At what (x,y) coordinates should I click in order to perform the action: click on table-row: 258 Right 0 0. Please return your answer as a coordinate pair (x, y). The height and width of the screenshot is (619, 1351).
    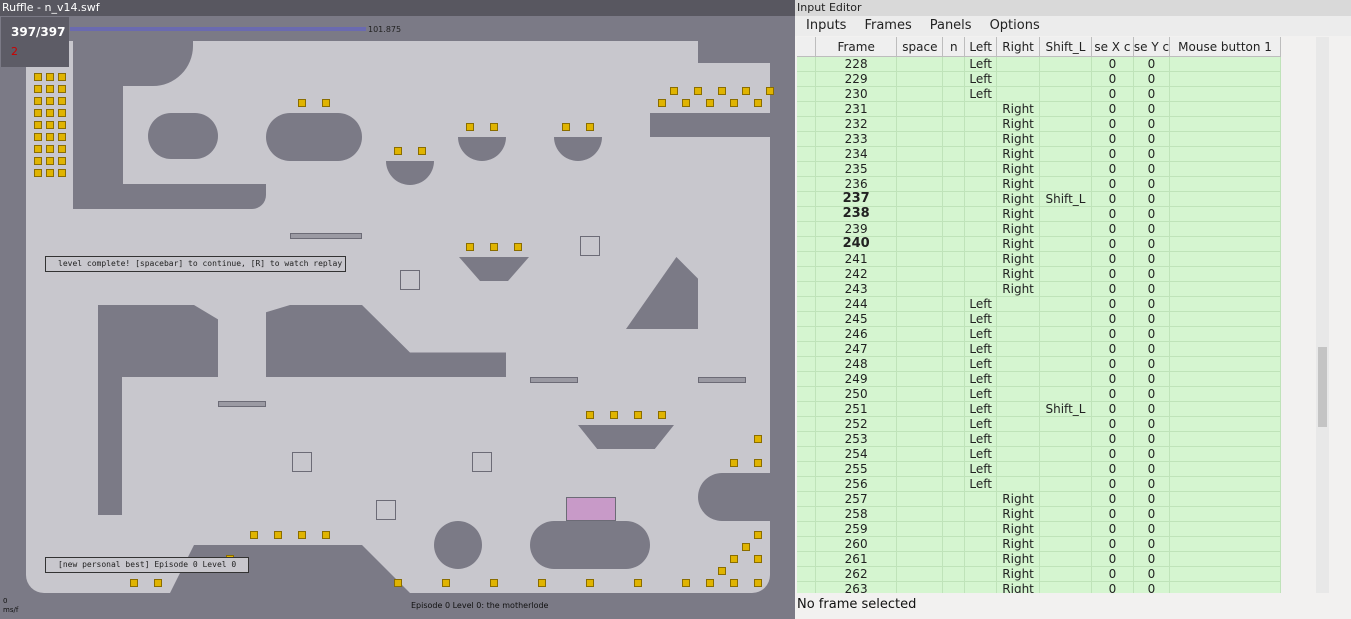
    Looking at the image, I should click on (1039, 514).